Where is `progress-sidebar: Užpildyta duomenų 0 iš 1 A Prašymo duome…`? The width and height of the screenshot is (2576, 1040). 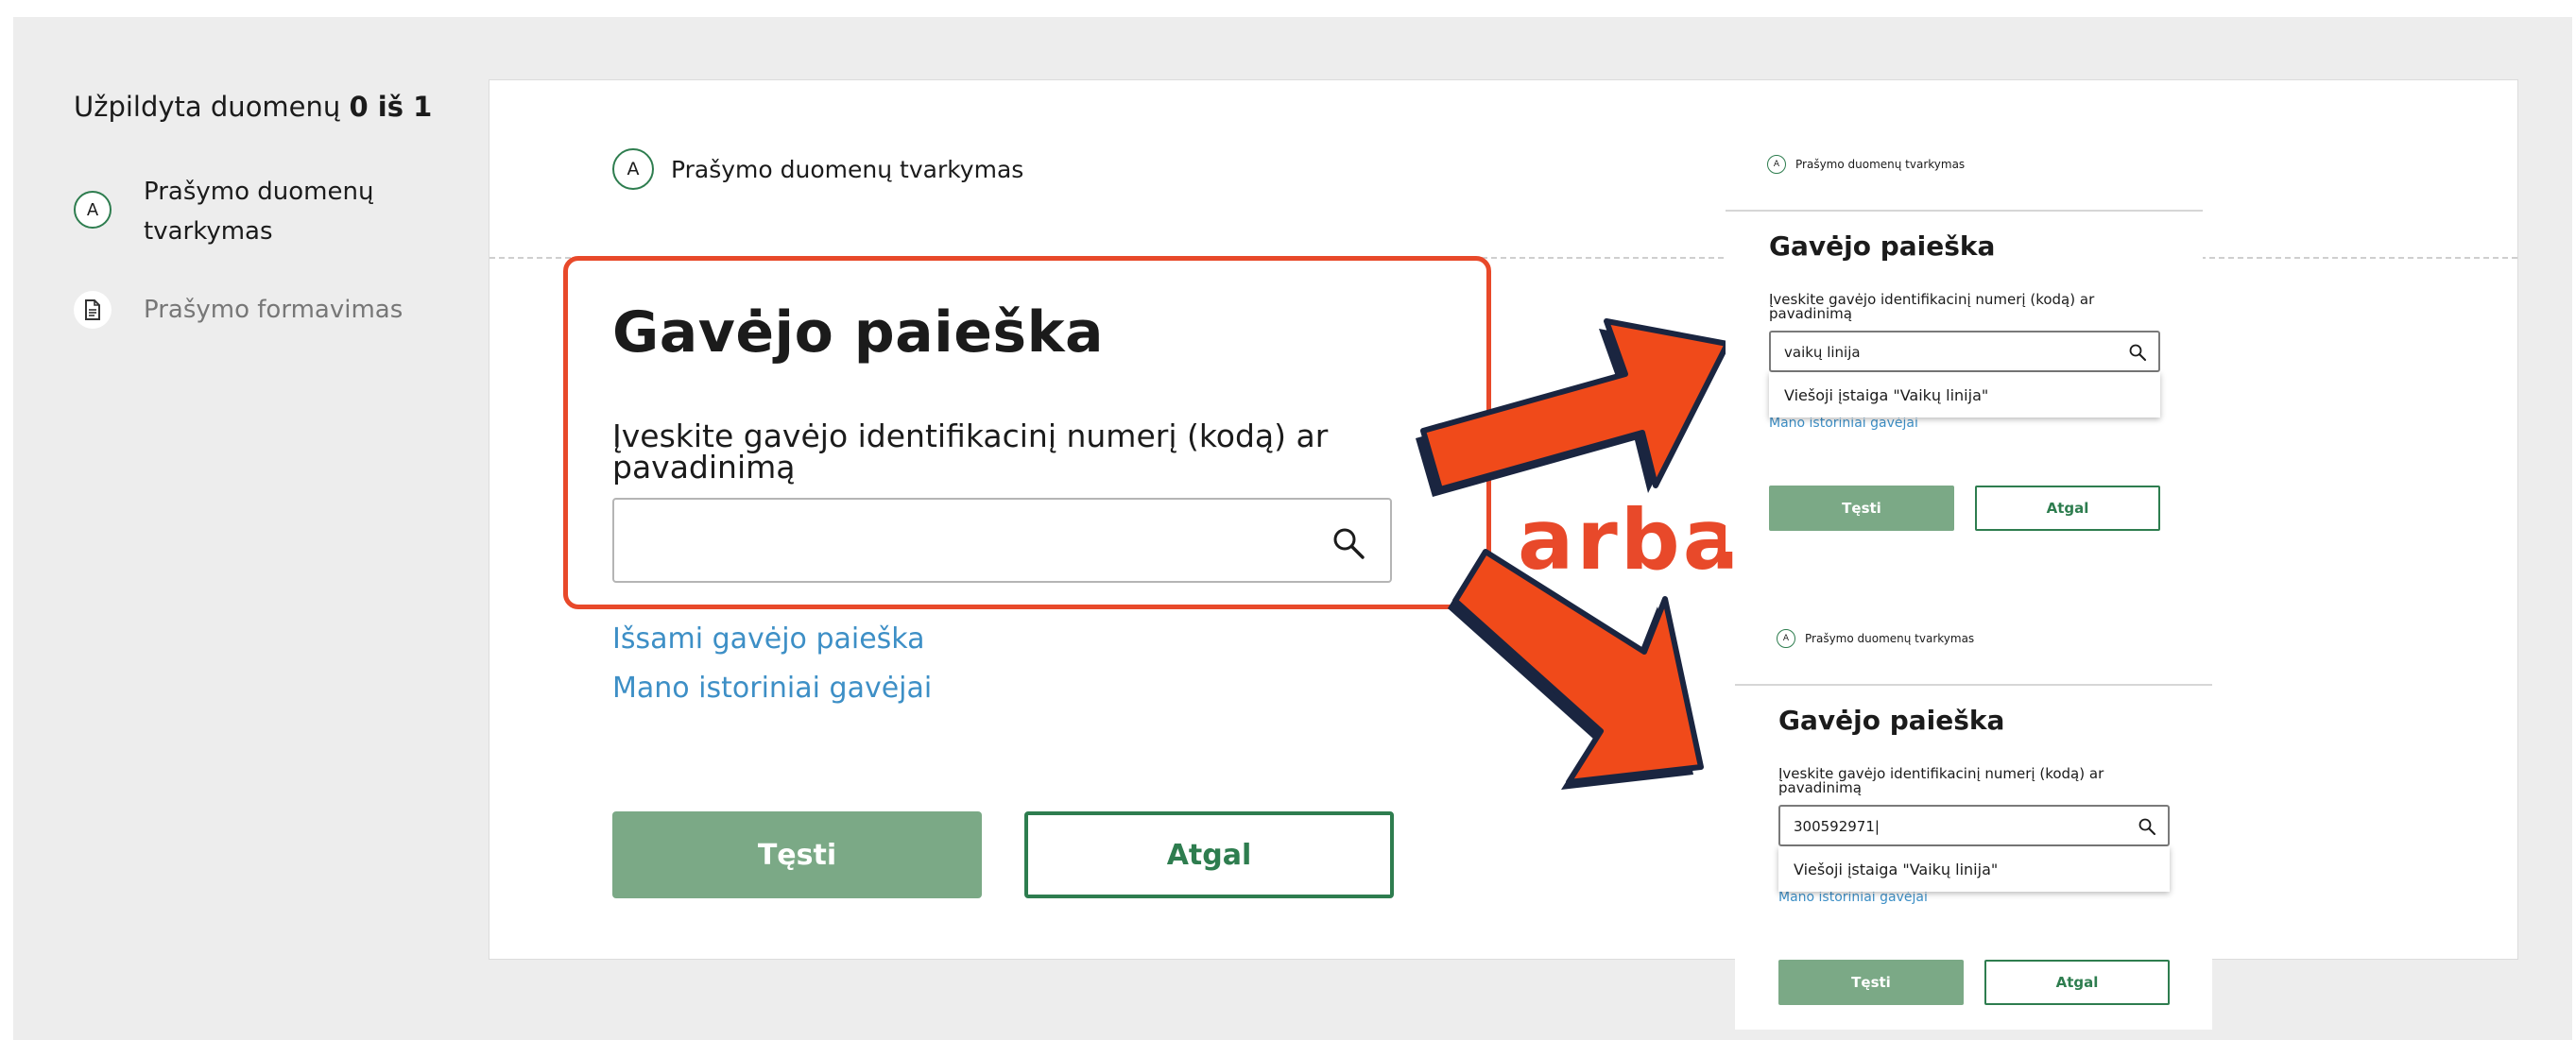 progress-sidebar: Užpildyta duomenų 0 iš 1 A Prašymo duome… is located at coordinates (263, 210).